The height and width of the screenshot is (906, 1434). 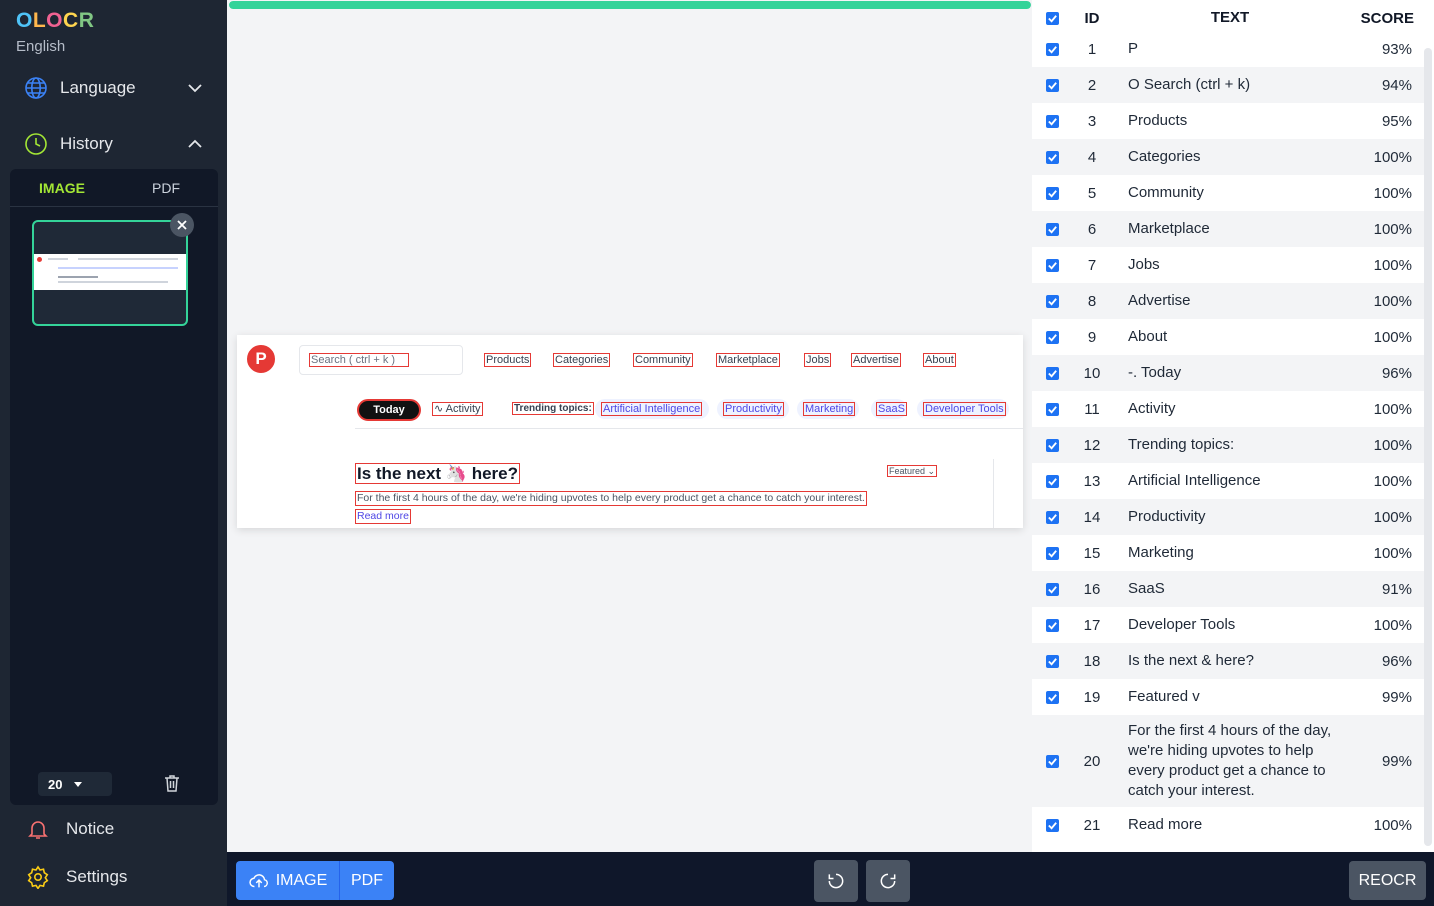 What do you see at coordinates (1092, 229) in the screenshot?
I see `row-id: 6` at bounding box center [1092, 229].